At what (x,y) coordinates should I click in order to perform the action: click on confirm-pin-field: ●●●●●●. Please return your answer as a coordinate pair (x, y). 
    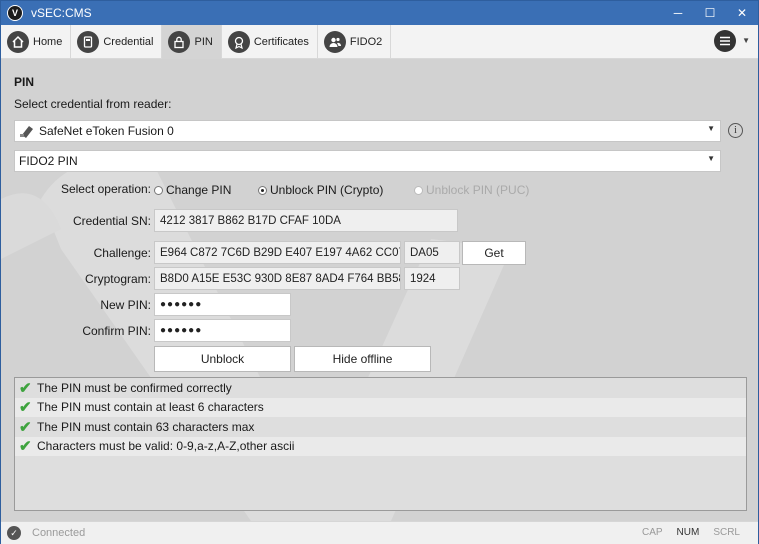
    Looking at the image, I should click on (222, 330).